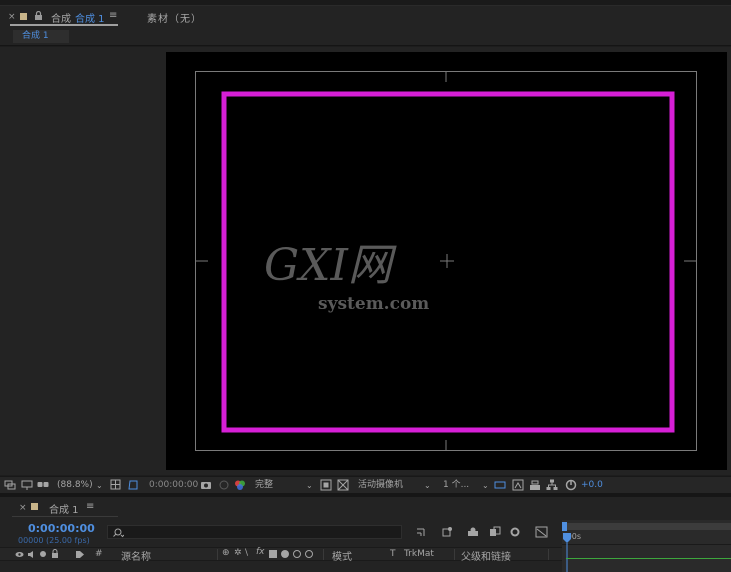 Image resolution: width=731 pixels, height=572 pixels. Describe the element at coordinates (343, 485) in the screenshot. I see `transparency-grid-icon` at that location.